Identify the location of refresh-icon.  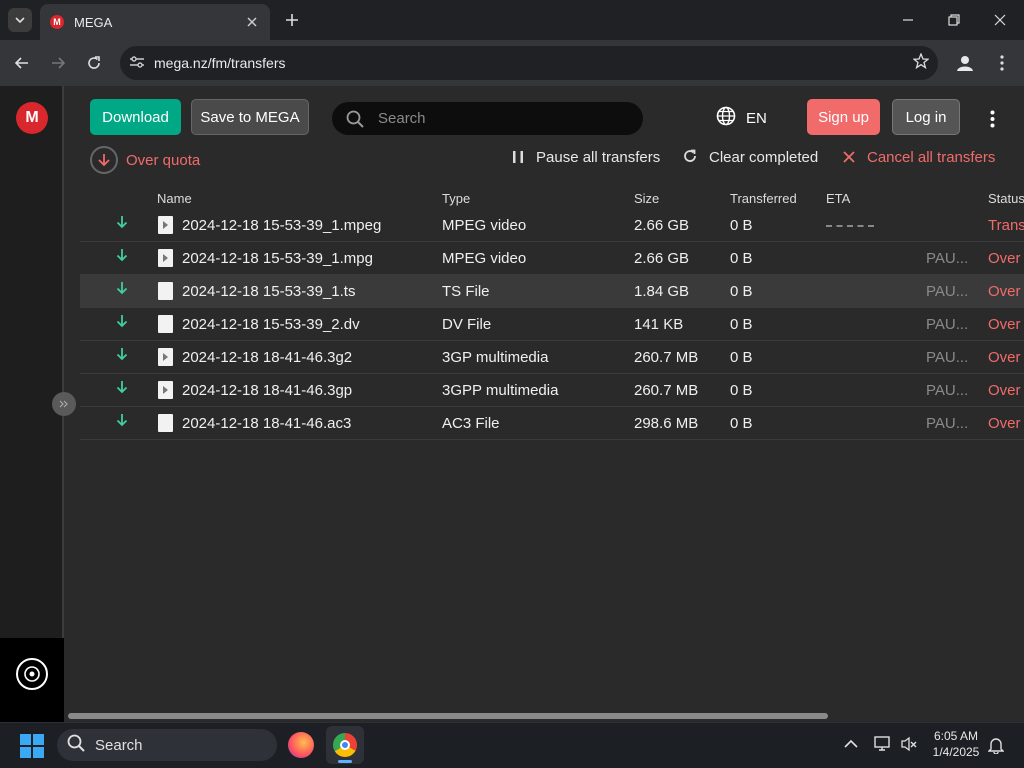
(690, 157).